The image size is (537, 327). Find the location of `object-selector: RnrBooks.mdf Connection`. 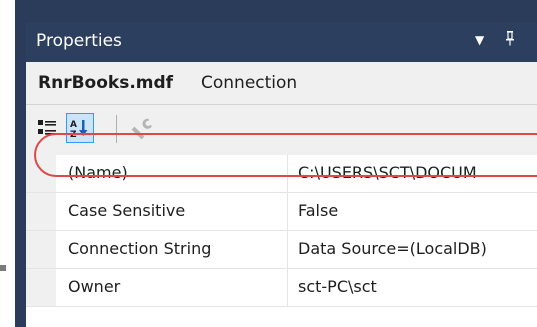

object-selector: RnrBooks.mdf Connection is located at coordinates (281, 83).